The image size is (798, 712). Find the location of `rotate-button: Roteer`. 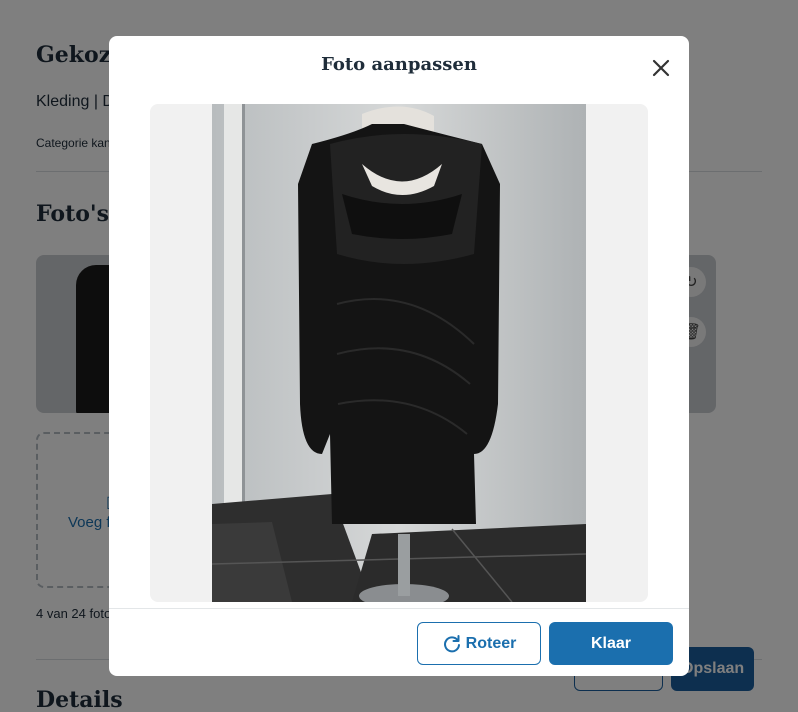

rotate-button: Roteer is located at coordinates (479, 643).